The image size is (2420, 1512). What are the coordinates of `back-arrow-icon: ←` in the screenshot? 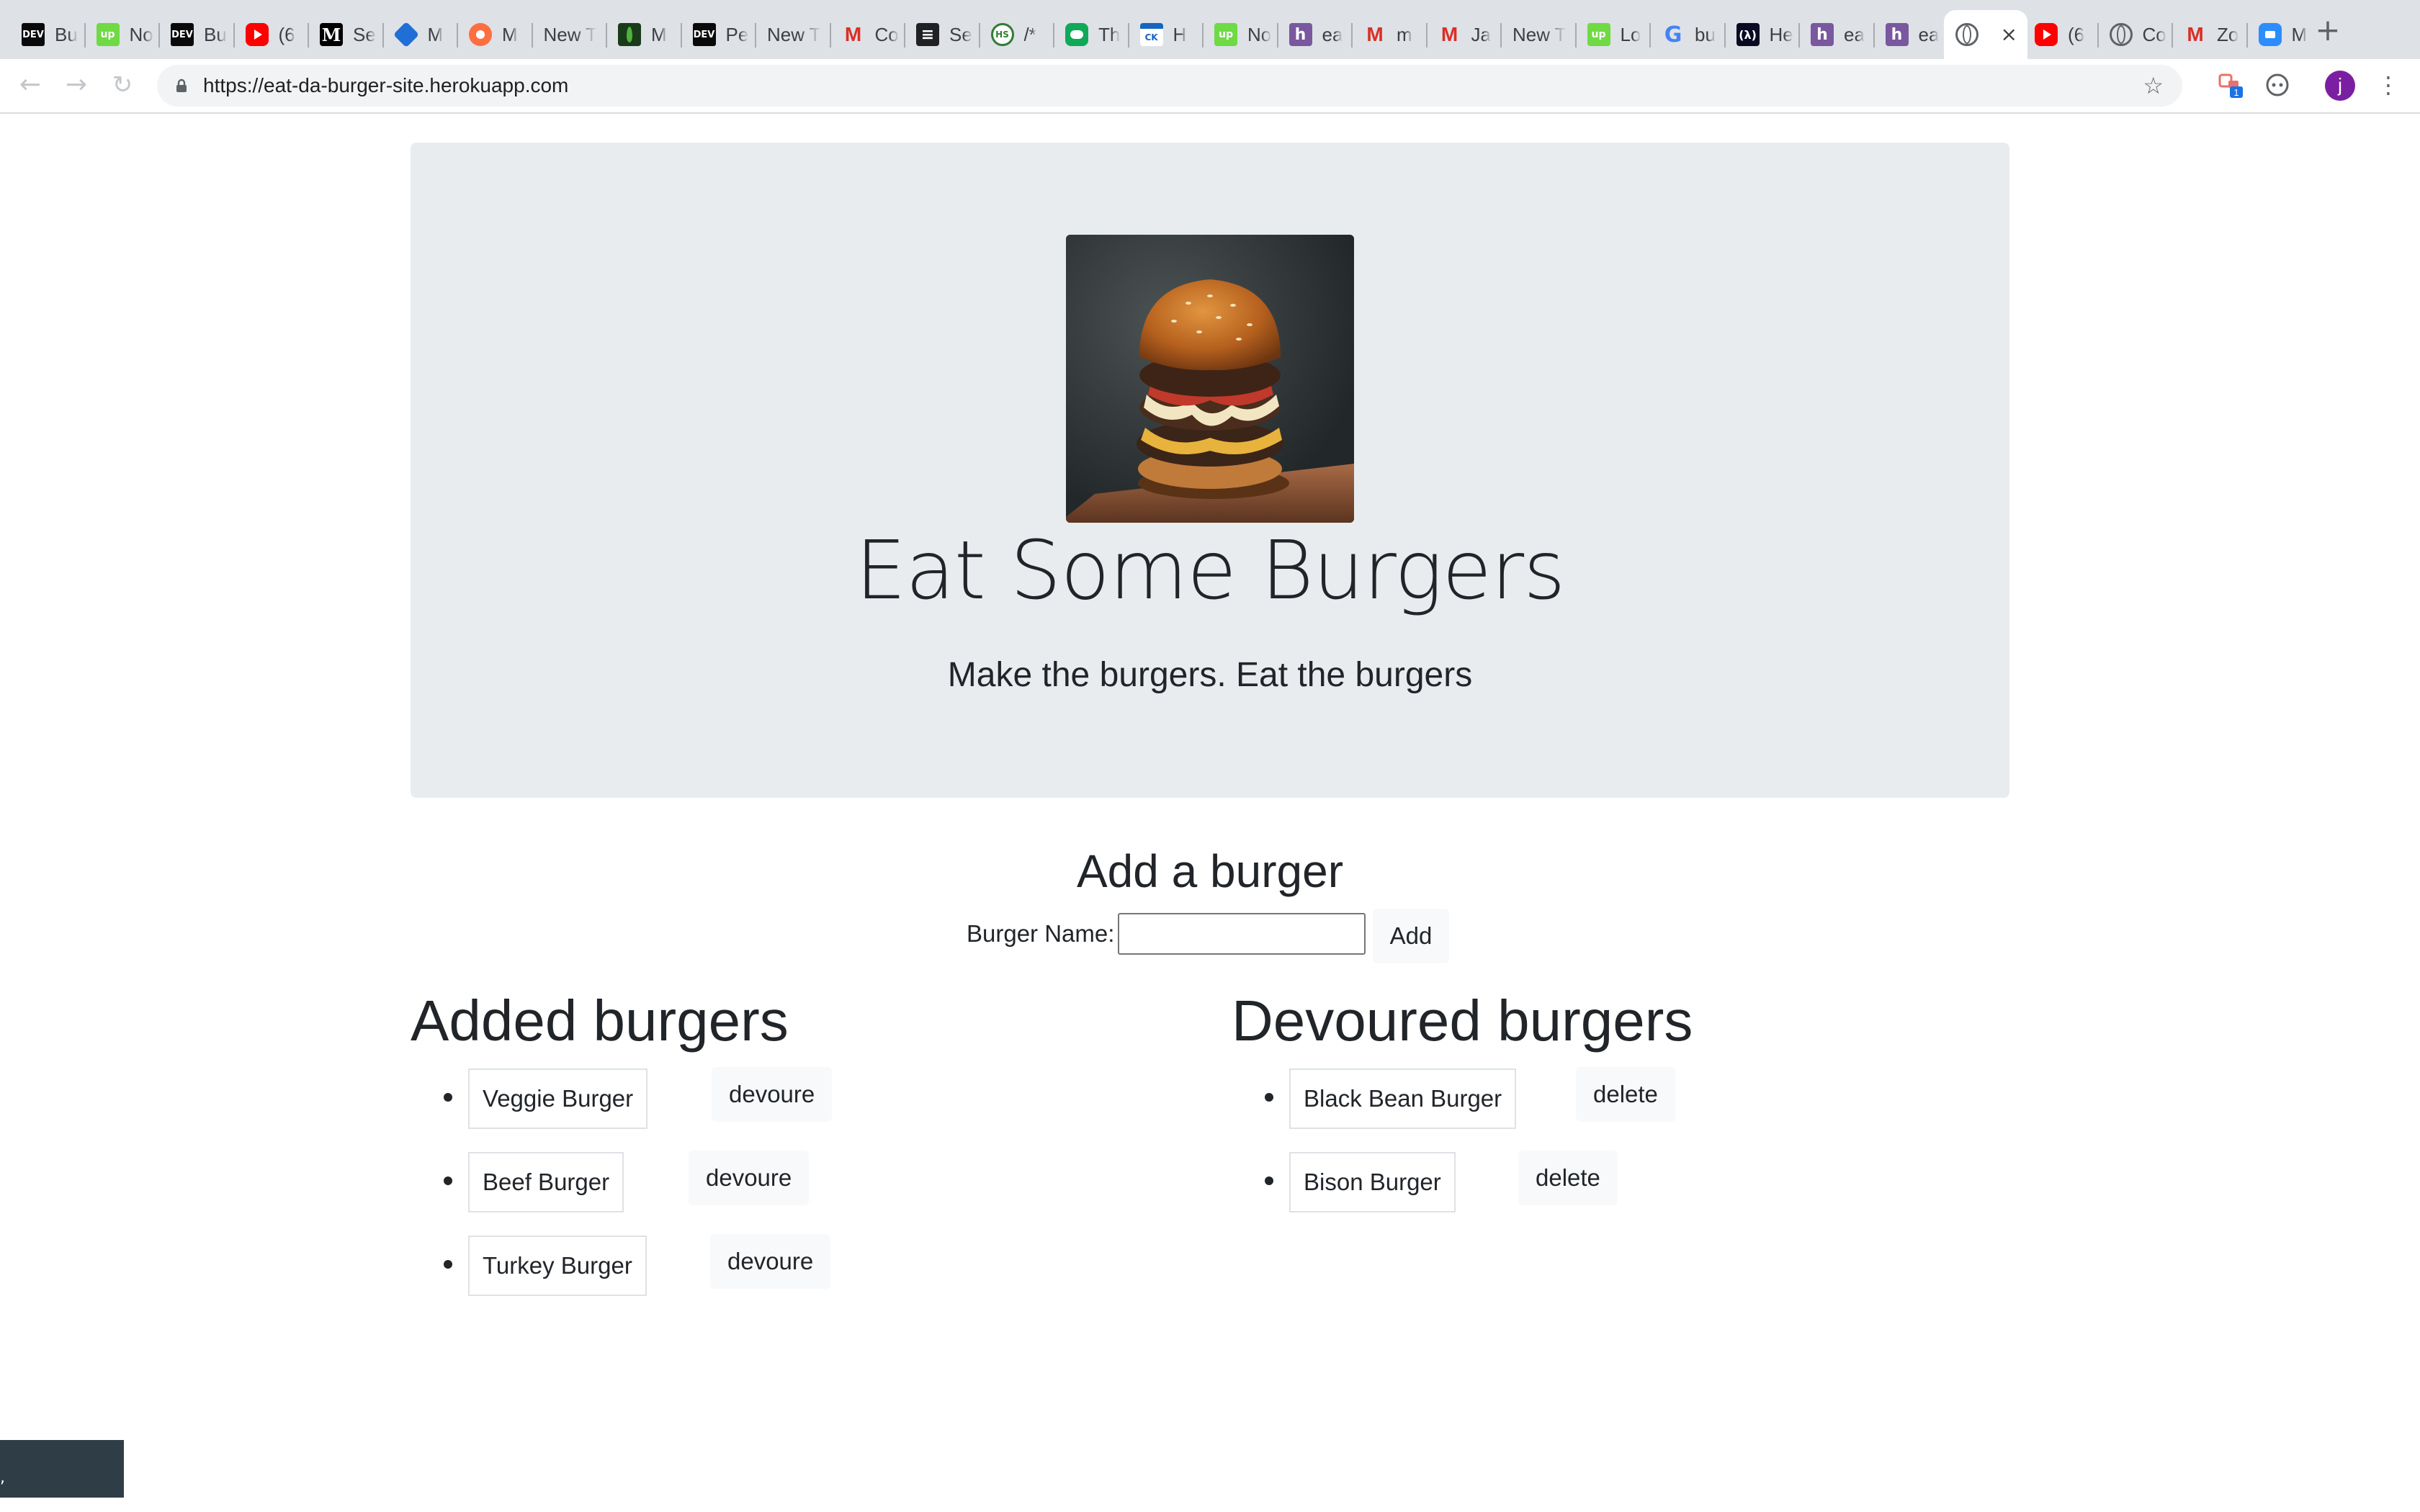 It's located at (30, 85).